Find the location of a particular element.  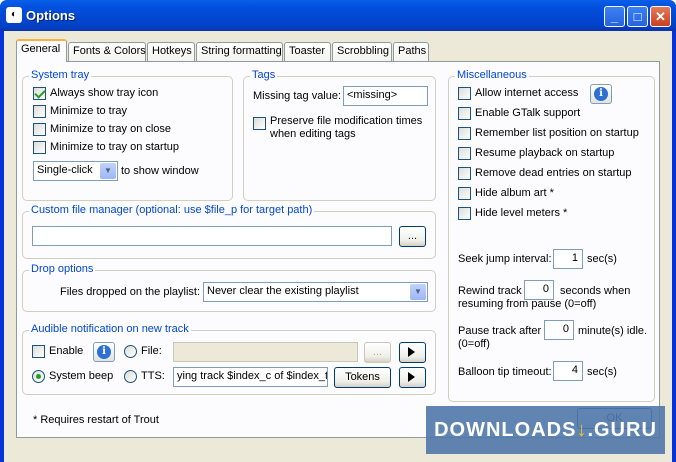

close-button: ✕ is located at coordinates (660, 16).